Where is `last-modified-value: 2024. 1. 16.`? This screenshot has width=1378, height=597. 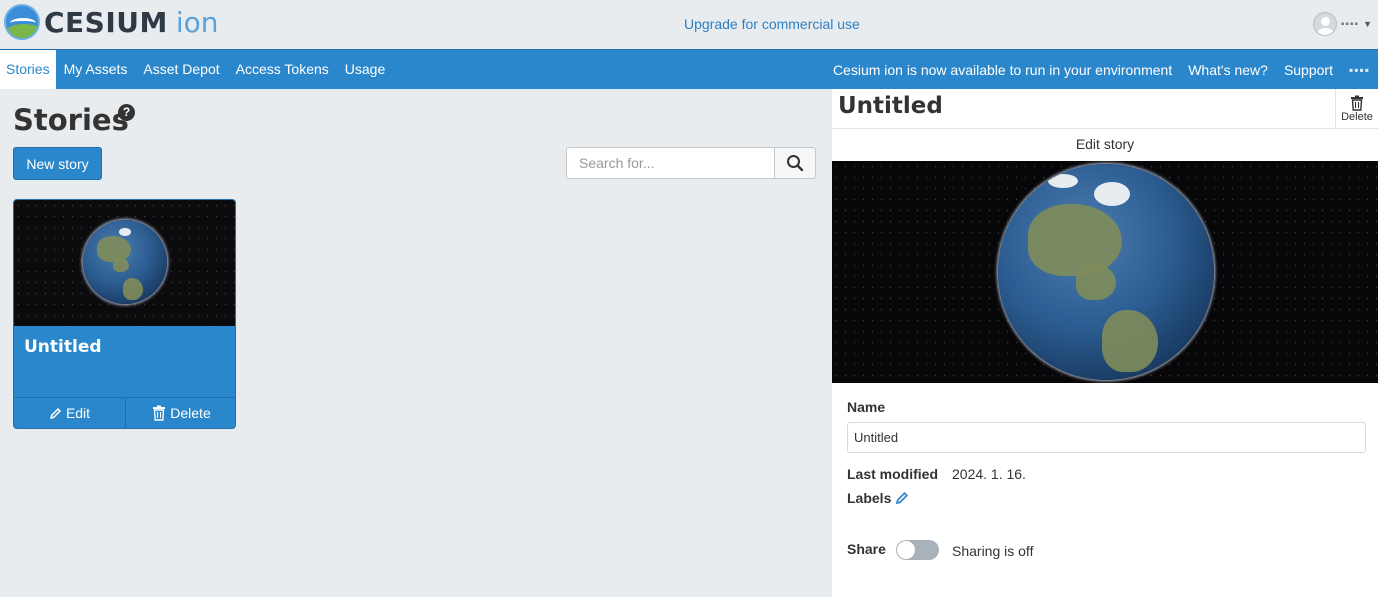 last-modified-value: 2024. 1. 16. is located at coordinates (989, 474).